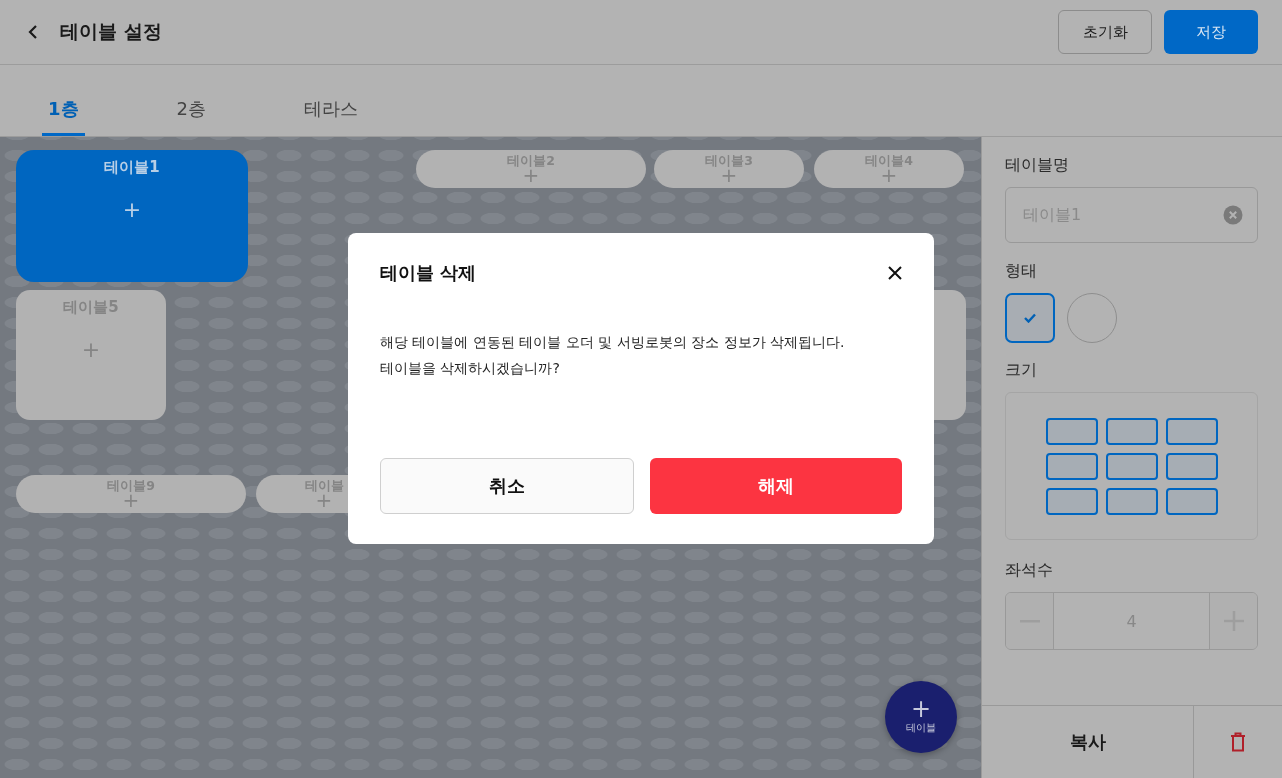 The image size is (1282, 778). Describe the element at coordinates (191, 110) in the screenshot. I see `floor-tab: 2층` at that location.